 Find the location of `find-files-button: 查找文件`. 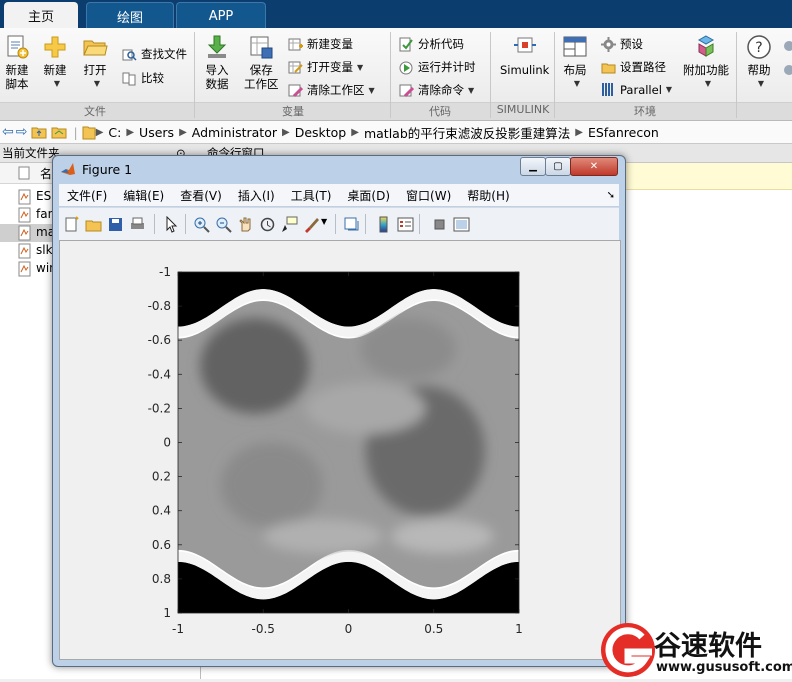

find-files-button: 查找文件 is located at coordinates (154, 54).